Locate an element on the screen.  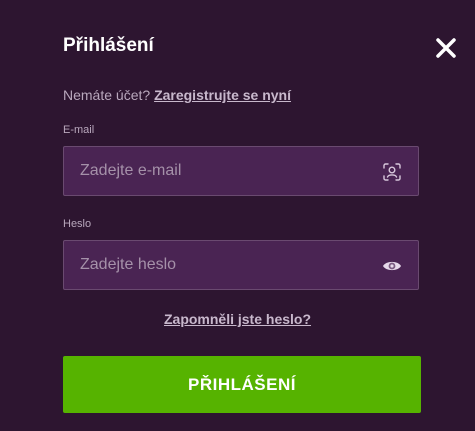
forgot-password-row: Zapomněli jste heslo? is located at coordinates (237, 320).